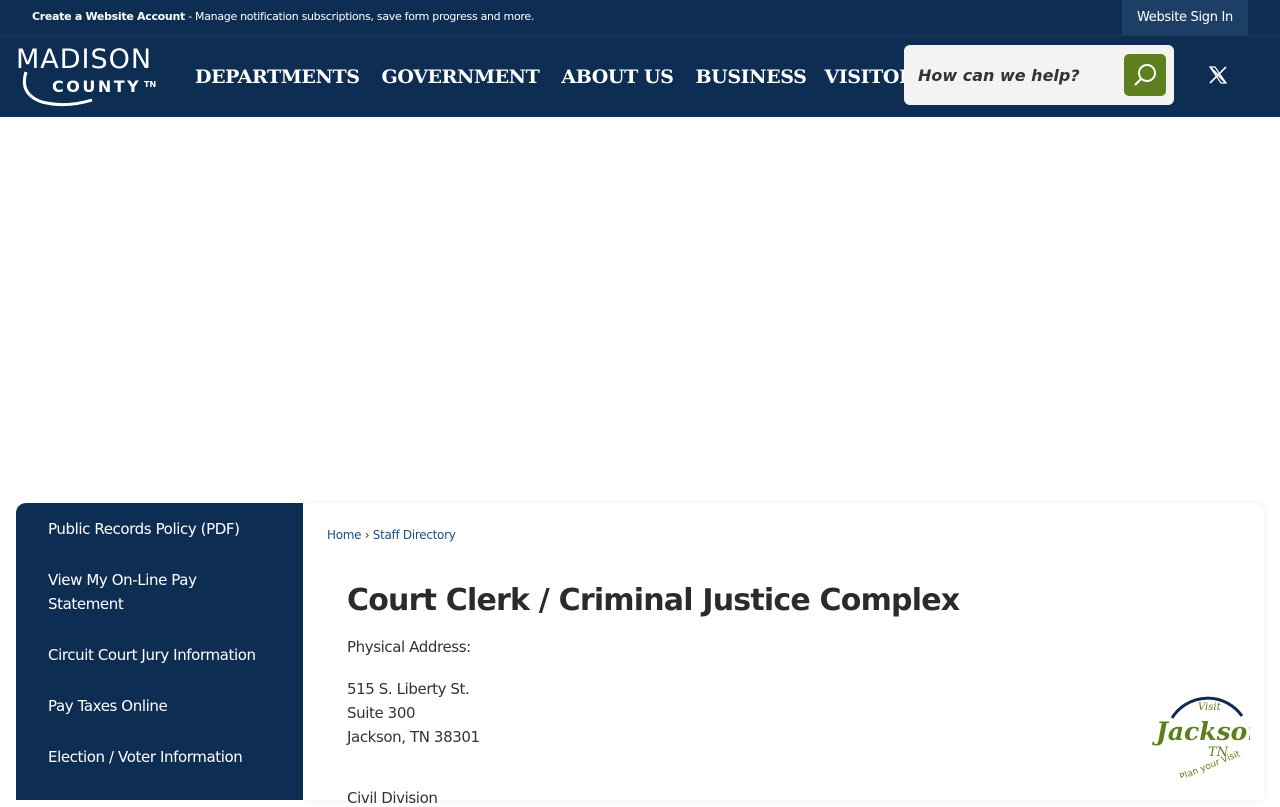 This screenshot has width=1280, height=807. Describe the element at coordinates (653, 600) in the screenshot. I see `page-title: Court Clerk / Criminal Justice Complex` at that location.